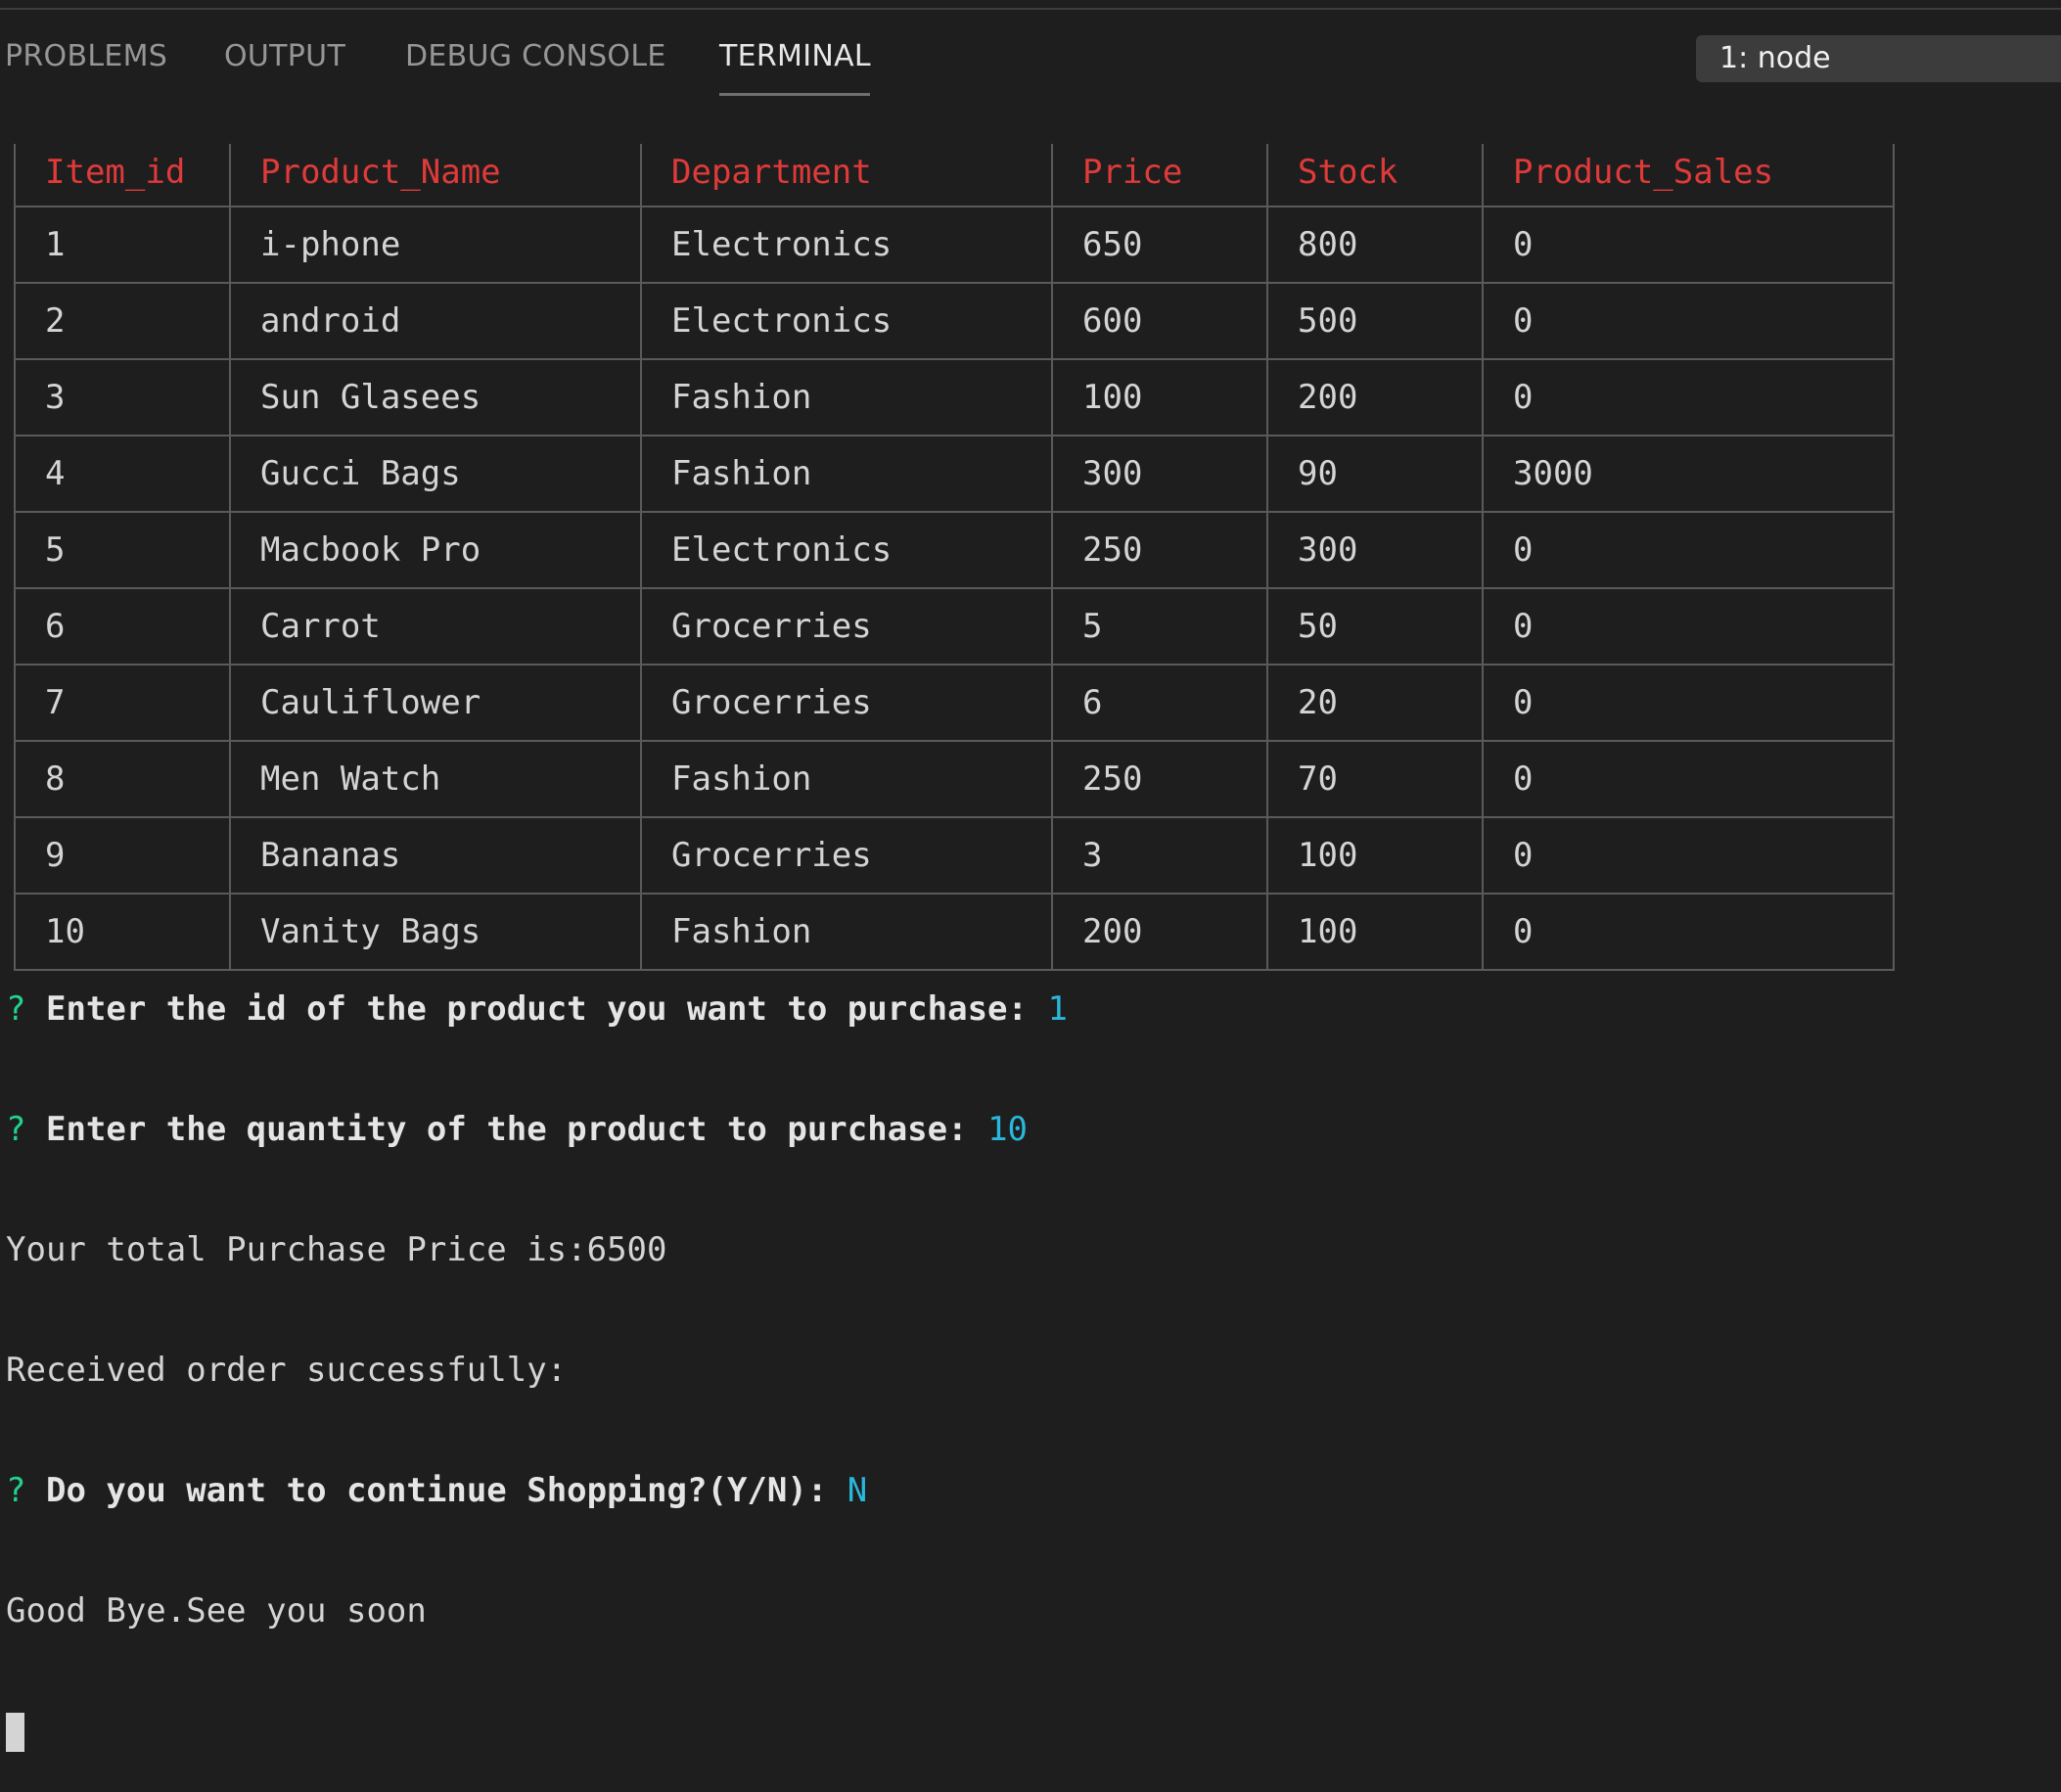 This screenshot has width=2061, height=1792. I want to click on cell-item-id: 1, so click(122, 245).